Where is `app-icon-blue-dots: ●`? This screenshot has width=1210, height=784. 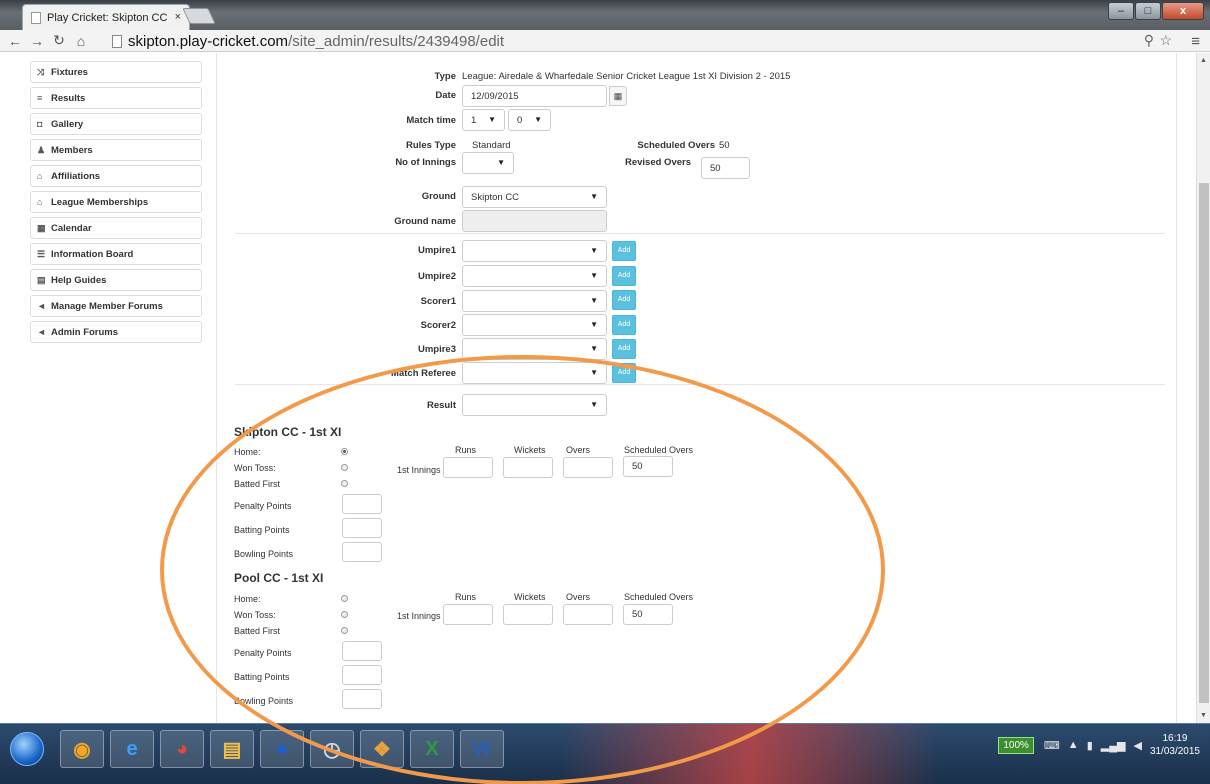 app-icon-blue-dots: ● is located at coordinates (282, 749).